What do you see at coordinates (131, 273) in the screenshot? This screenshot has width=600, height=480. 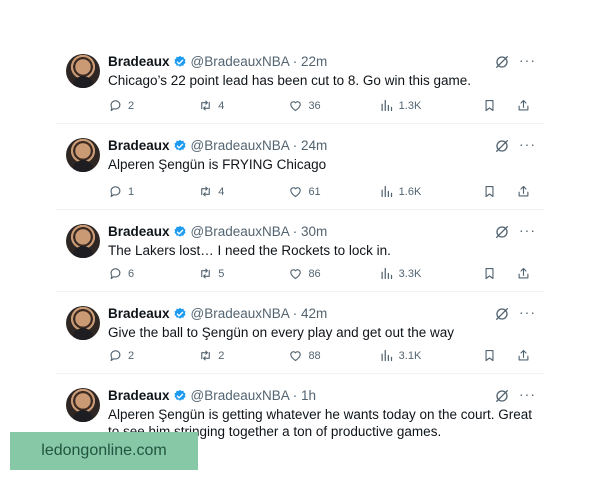 I see `reply-count: 6` at bounding box center [131, 273].